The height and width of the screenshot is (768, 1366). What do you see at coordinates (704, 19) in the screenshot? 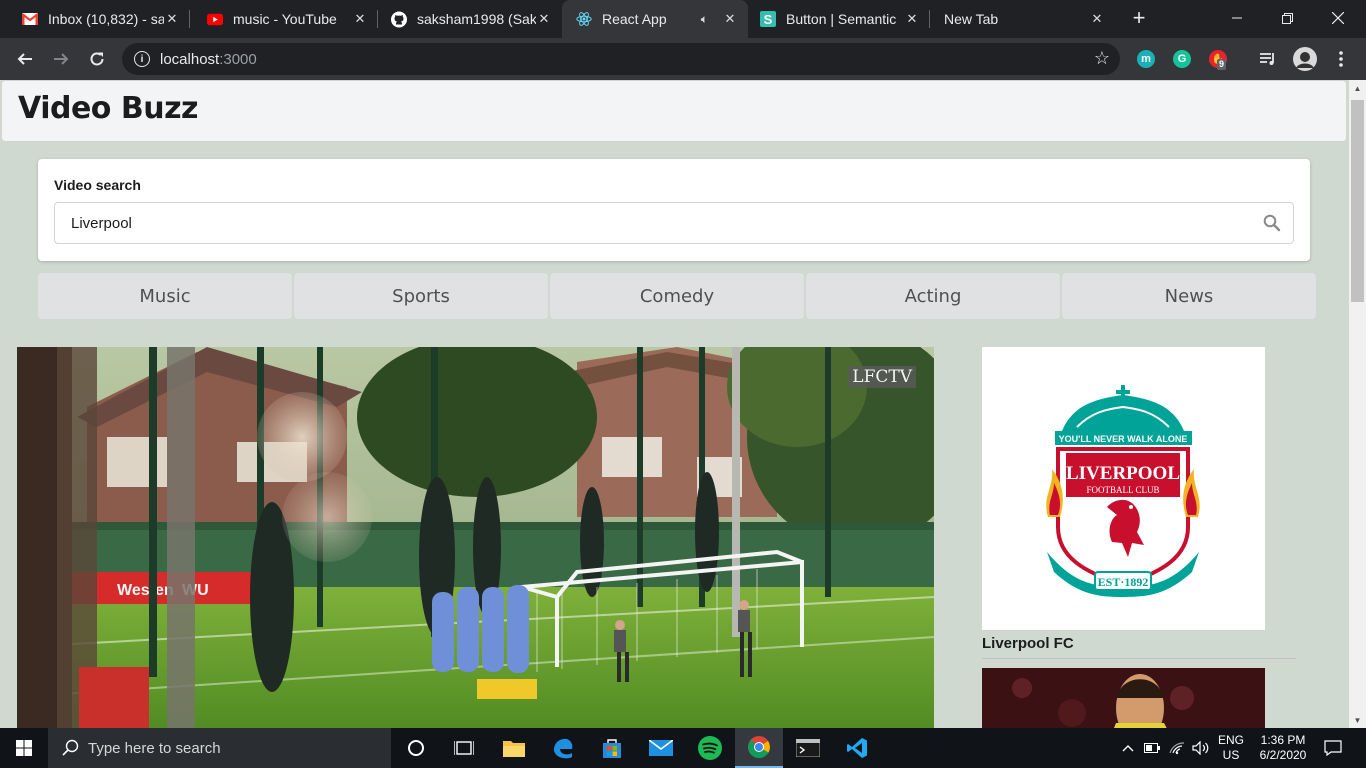
I see `speaker-icon: 🔈︎` at bounding box center [704, 19].